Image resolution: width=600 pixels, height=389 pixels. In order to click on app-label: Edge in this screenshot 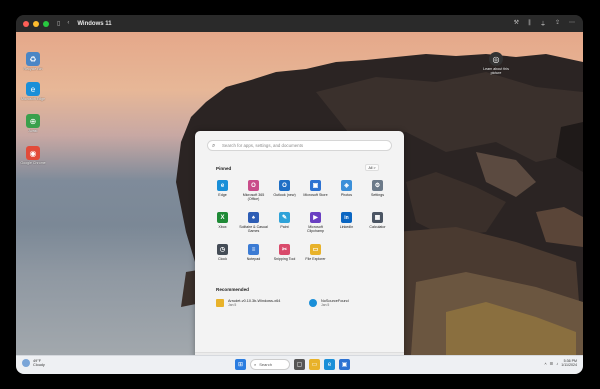, I will do `click(222, 195)`.